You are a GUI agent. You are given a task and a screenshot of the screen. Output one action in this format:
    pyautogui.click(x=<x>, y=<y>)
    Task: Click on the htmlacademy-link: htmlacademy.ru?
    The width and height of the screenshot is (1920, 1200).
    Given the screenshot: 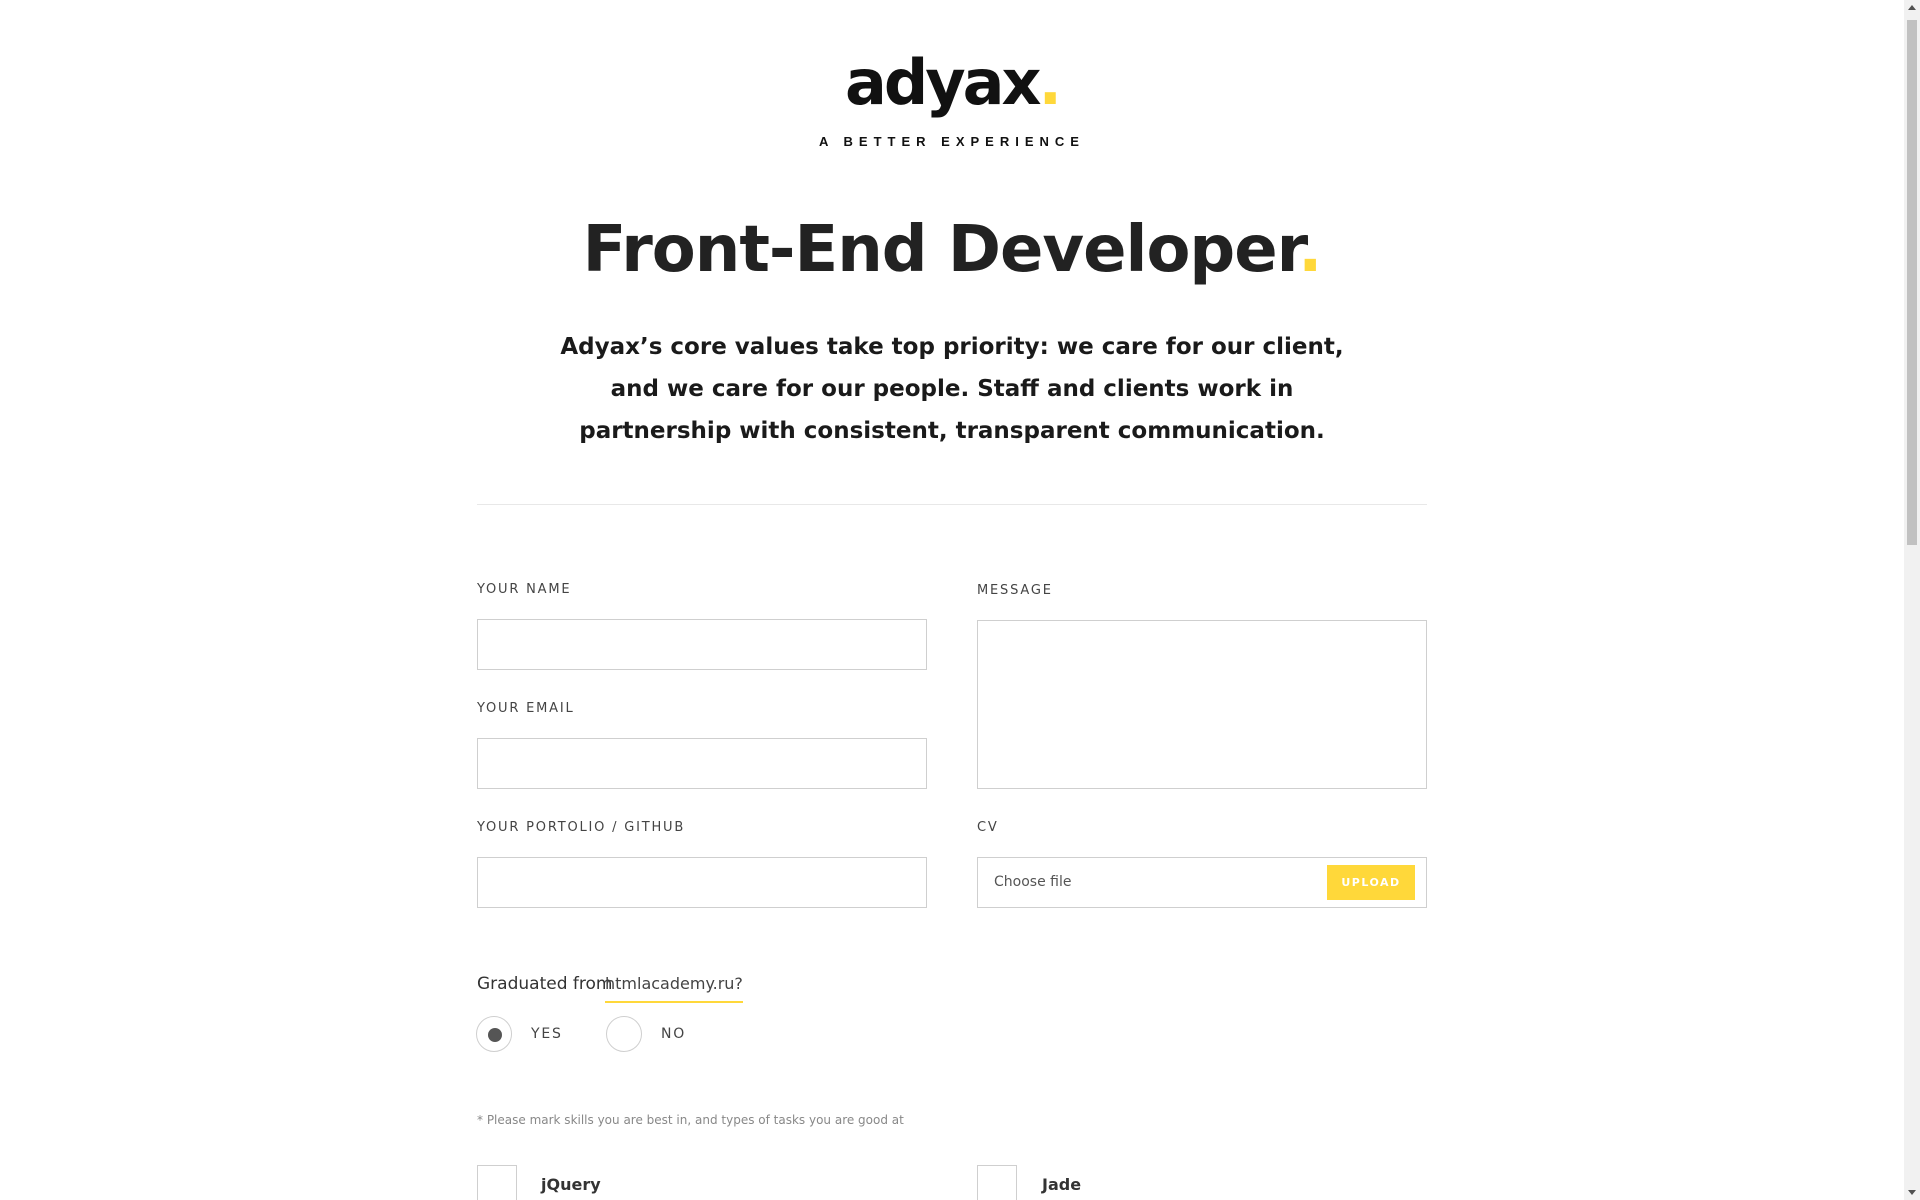 What is the action you would take?
    pyautogui.click(x=674, y=988)
    